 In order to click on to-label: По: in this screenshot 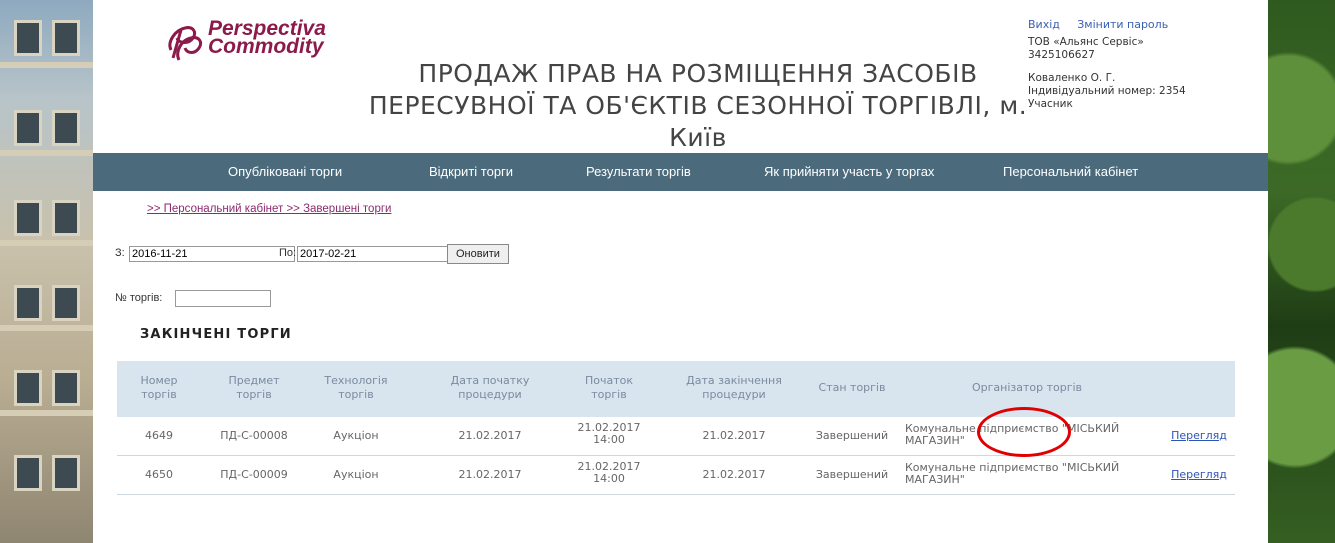, I will do `click(288, 253)`.